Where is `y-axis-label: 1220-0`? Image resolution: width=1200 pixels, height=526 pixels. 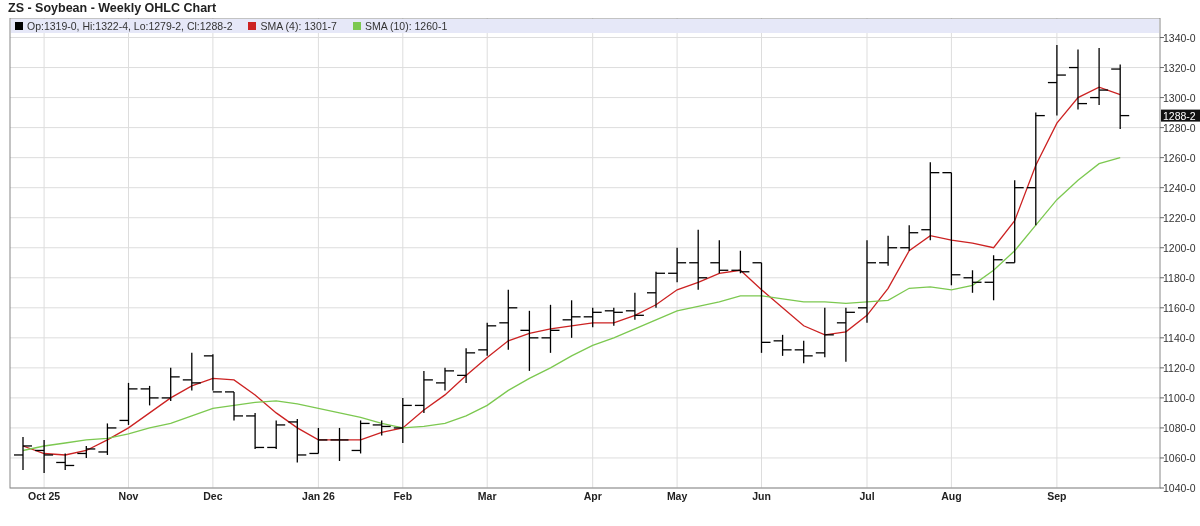
y-axis-label: 1220-0 is located at coordinates (1179, 217).